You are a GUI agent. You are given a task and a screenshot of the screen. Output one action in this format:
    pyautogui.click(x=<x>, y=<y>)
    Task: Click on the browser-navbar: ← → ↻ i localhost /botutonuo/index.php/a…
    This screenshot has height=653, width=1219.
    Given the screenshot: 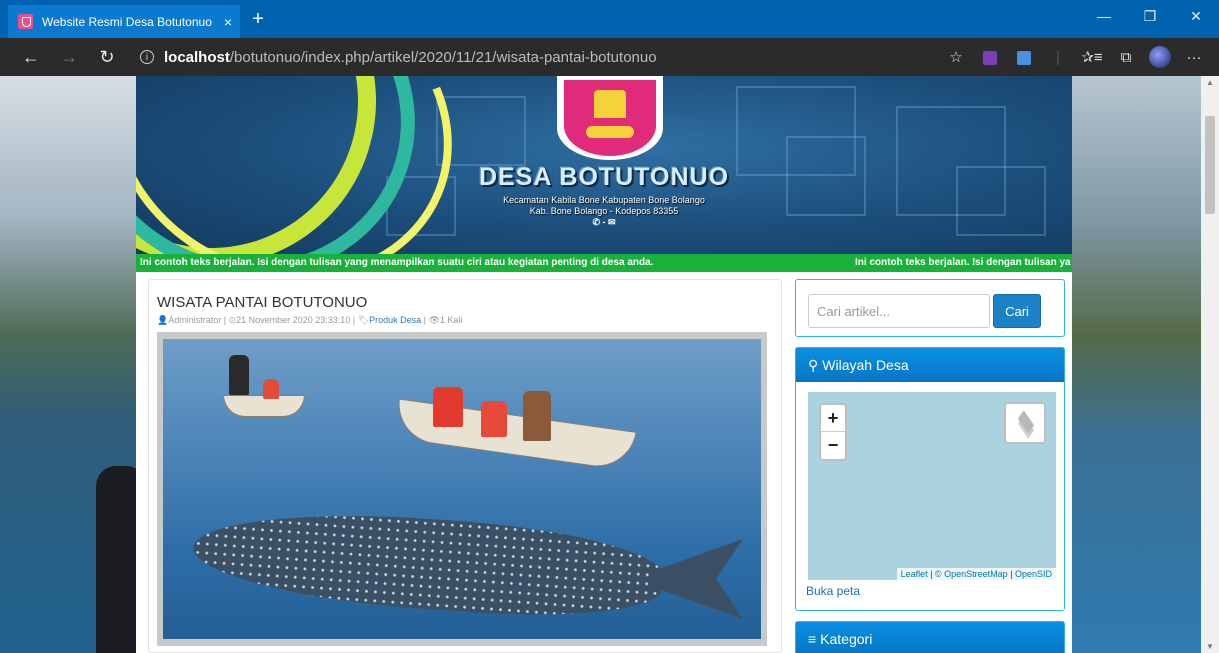 What is the action you would take?
    pyautogui.click(x=609, y=57)
    